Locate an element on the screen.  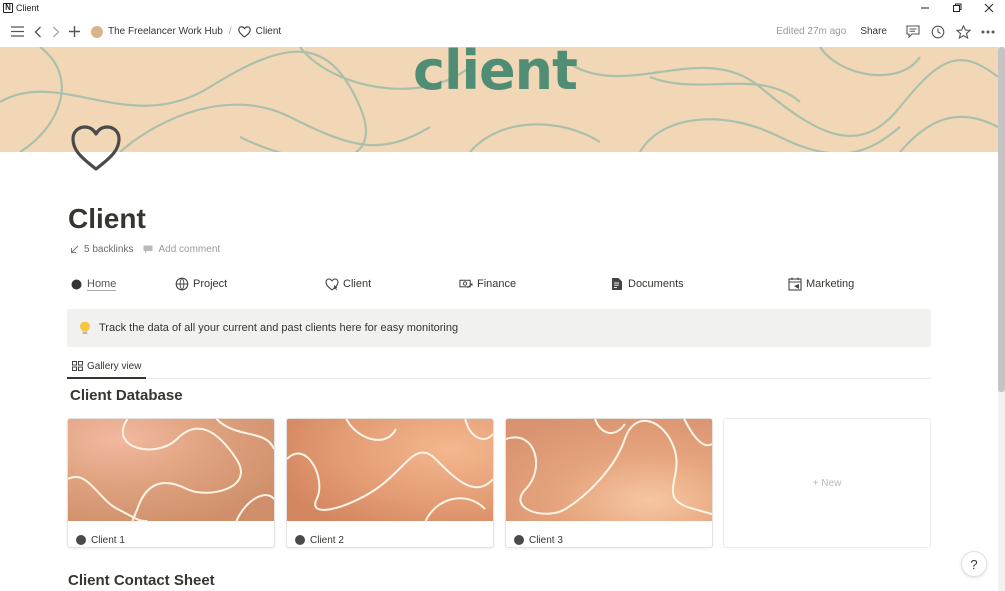
add-comment-link: Add comment is located at coordinates (189, 249).